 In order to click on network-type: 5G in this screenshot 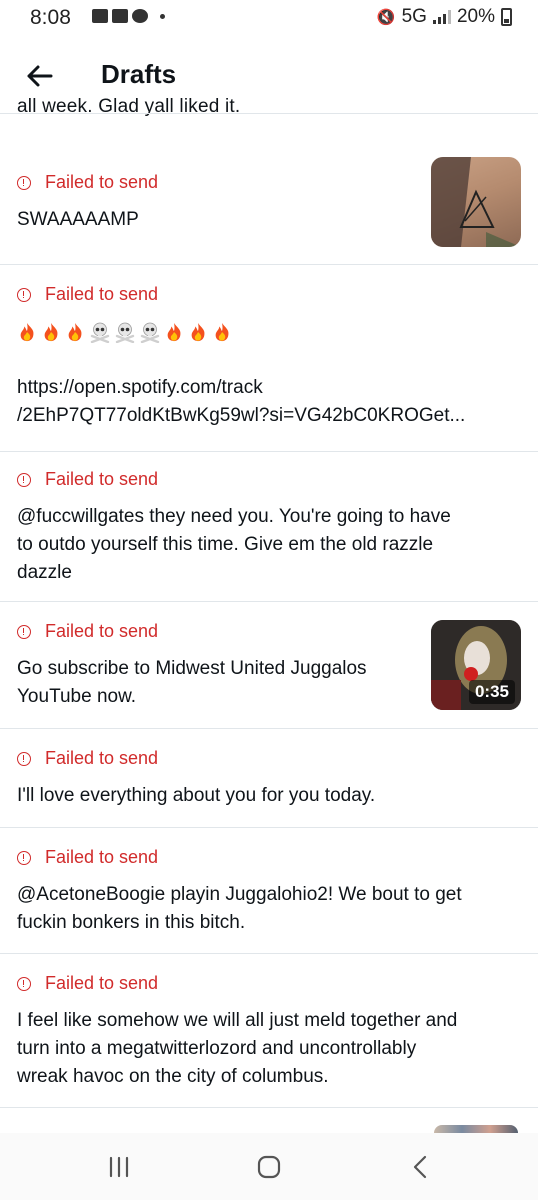, I will do `click(414, 16)`.